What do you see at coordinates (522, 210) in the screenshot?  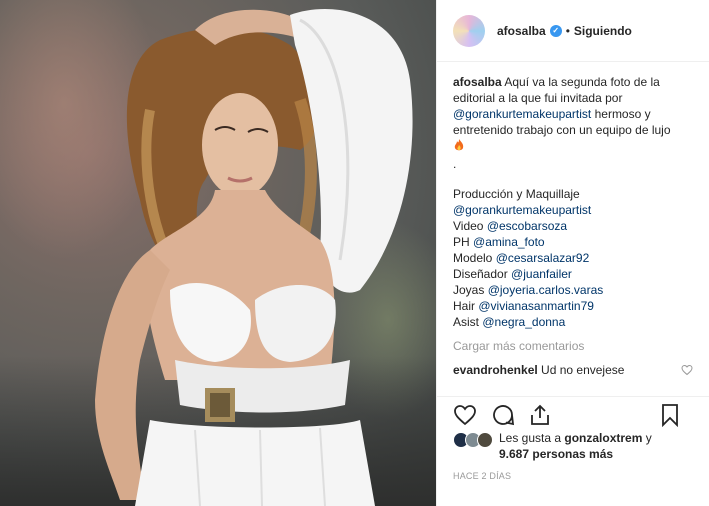 I see `credit-mention: @gorankurtemakeupartist` at bounding box center [522, 210].